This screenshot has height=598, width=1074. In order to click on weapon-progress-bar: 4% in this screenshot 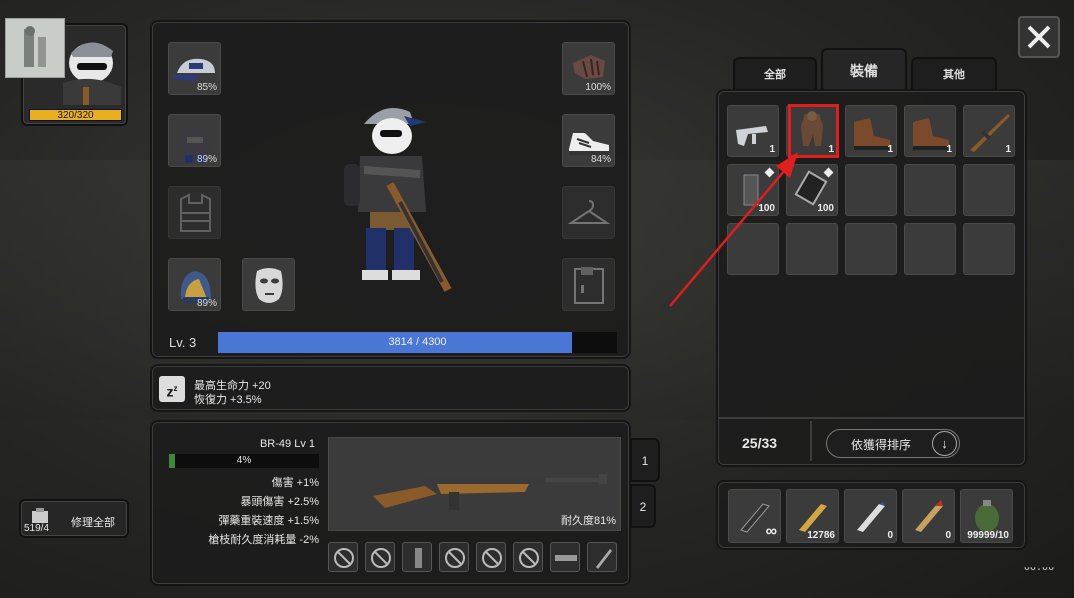, I will do `click(244, 461)`.